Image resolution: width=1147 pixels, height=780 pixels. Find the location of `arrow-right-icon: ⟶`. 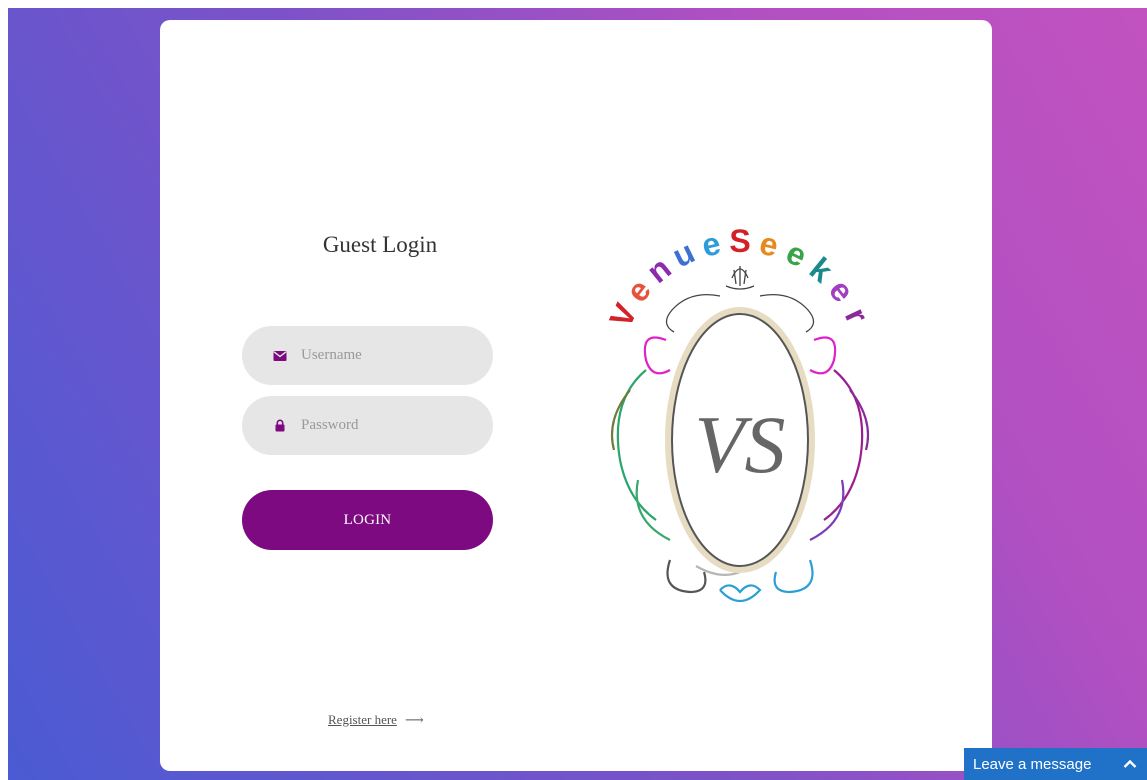

arrow-right-icon: ⟶ is located at coordinates (414, 719).